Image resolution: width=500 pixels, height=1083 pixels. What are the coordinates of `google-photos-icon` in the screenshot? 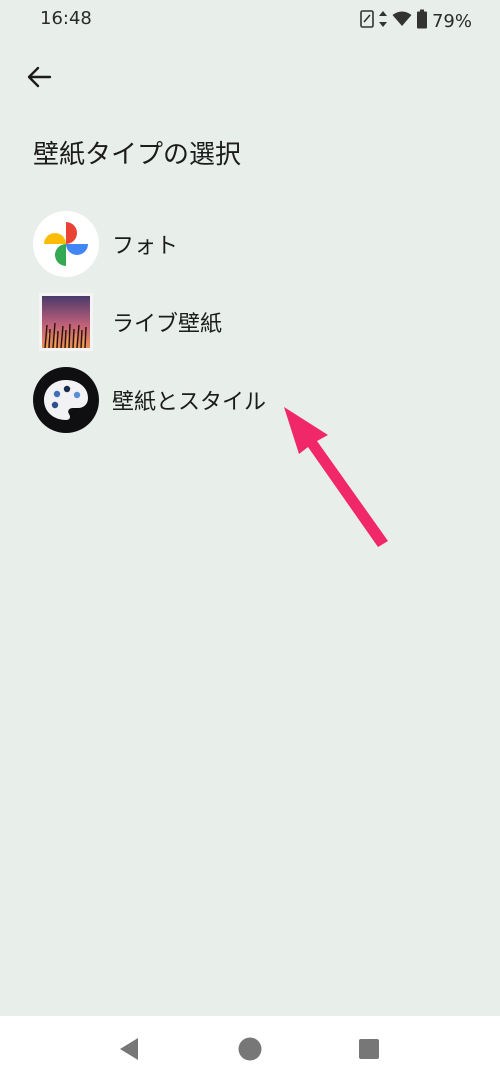 It's located at (66, 244).